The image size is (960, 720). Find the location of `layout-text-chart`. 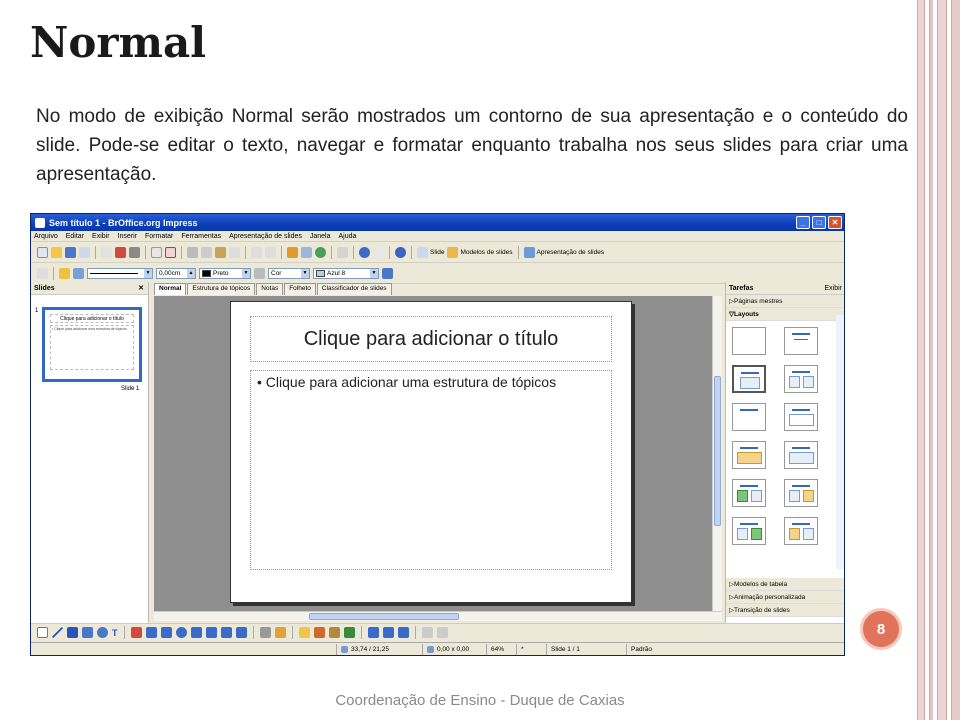

layout-text-chart is located at coordinates (801, 493).